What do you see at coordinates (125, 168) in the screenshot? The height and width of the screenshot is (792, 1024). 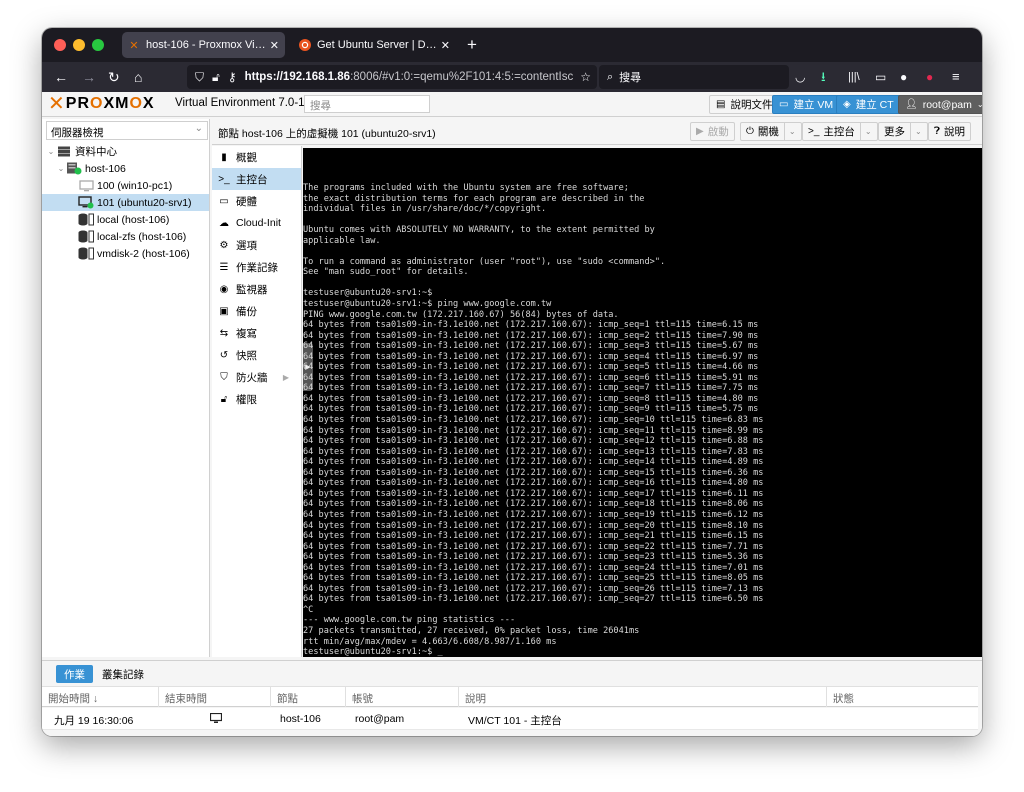 I see `tree-item-host-106: ⌄ host-106` at bounding box center [125, 168].